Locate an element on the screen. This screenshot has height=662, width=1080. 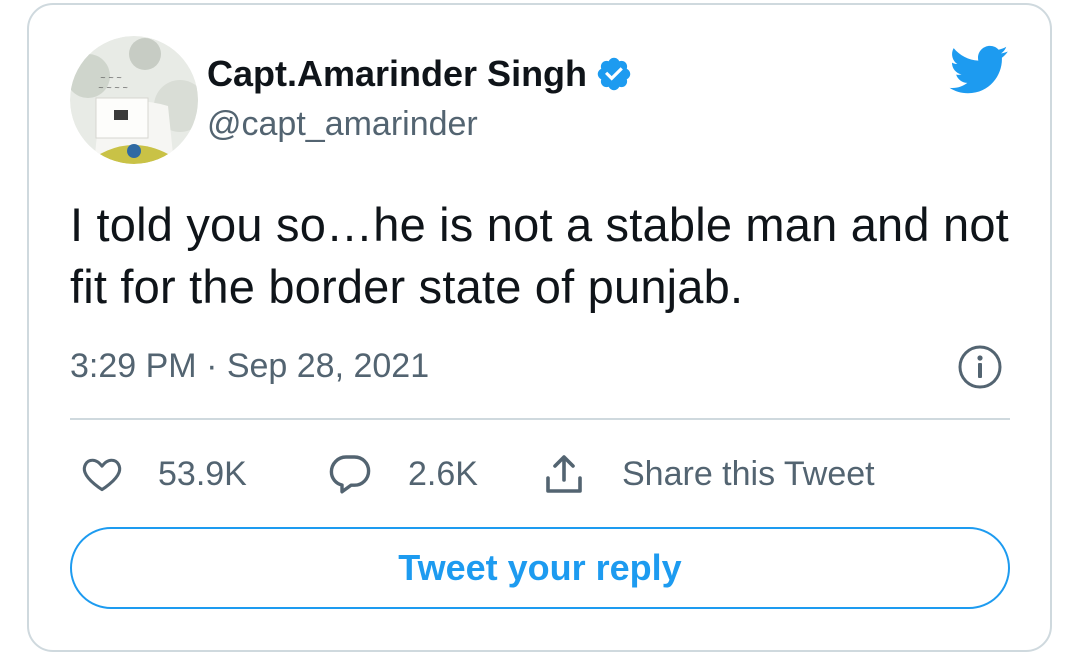
avatar-image: ~ ~ ~ ~ ~ ~ ~ is located at coordinates (134, 100).